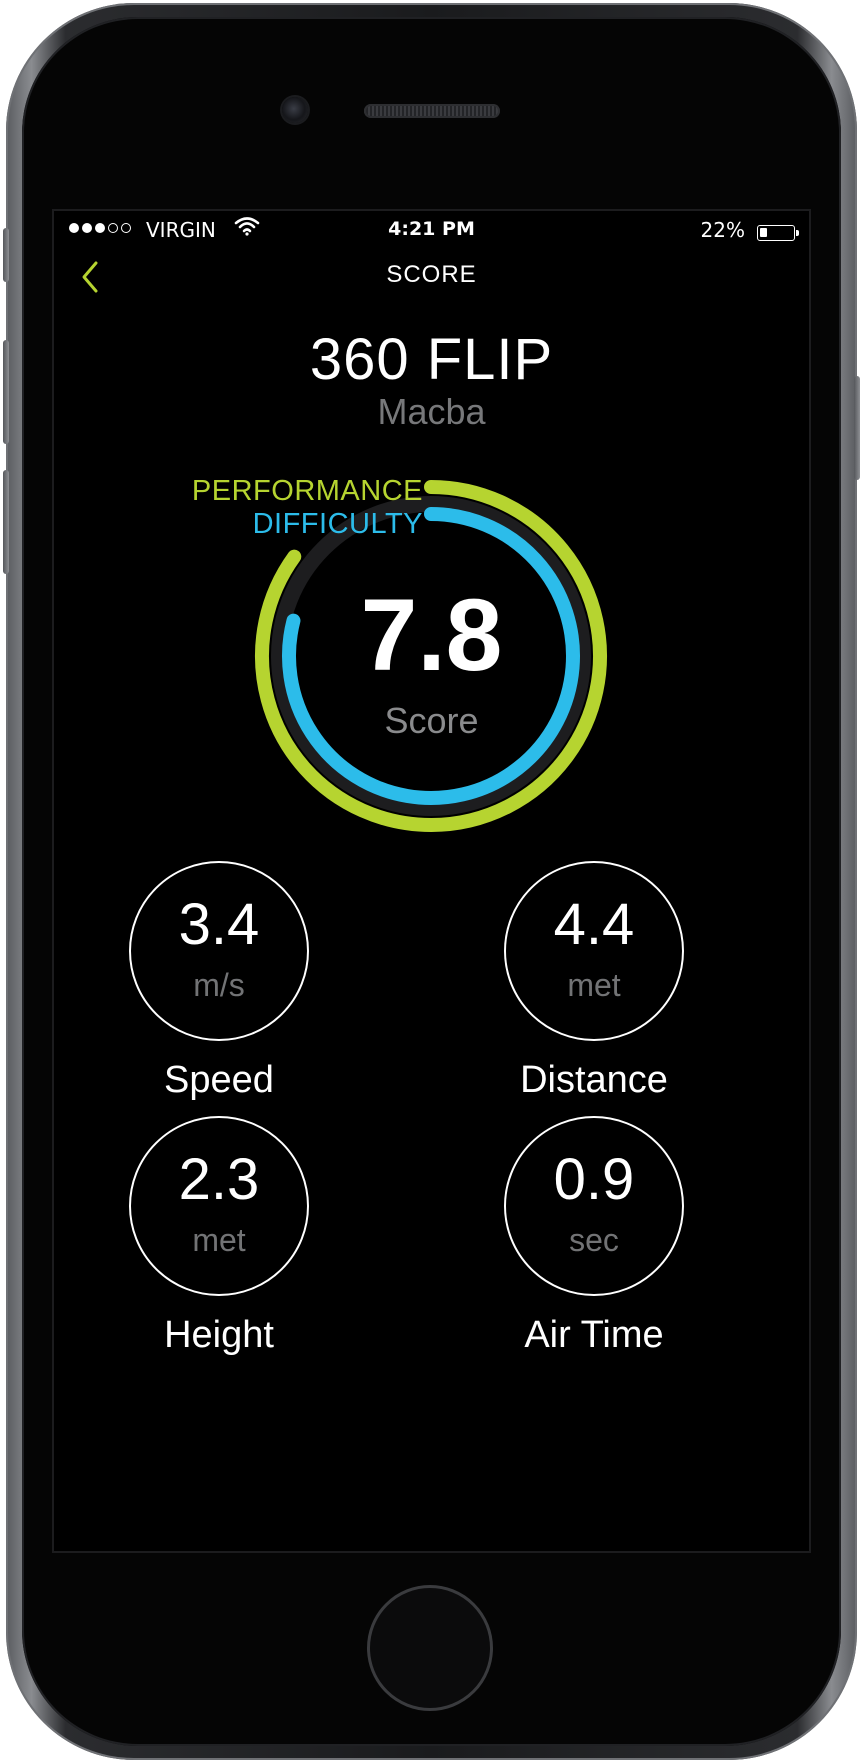 The width and height of the screenshot is (863, 1763). I want to click on difficulty-legend: DIFFICULTY, so click(337, 524).